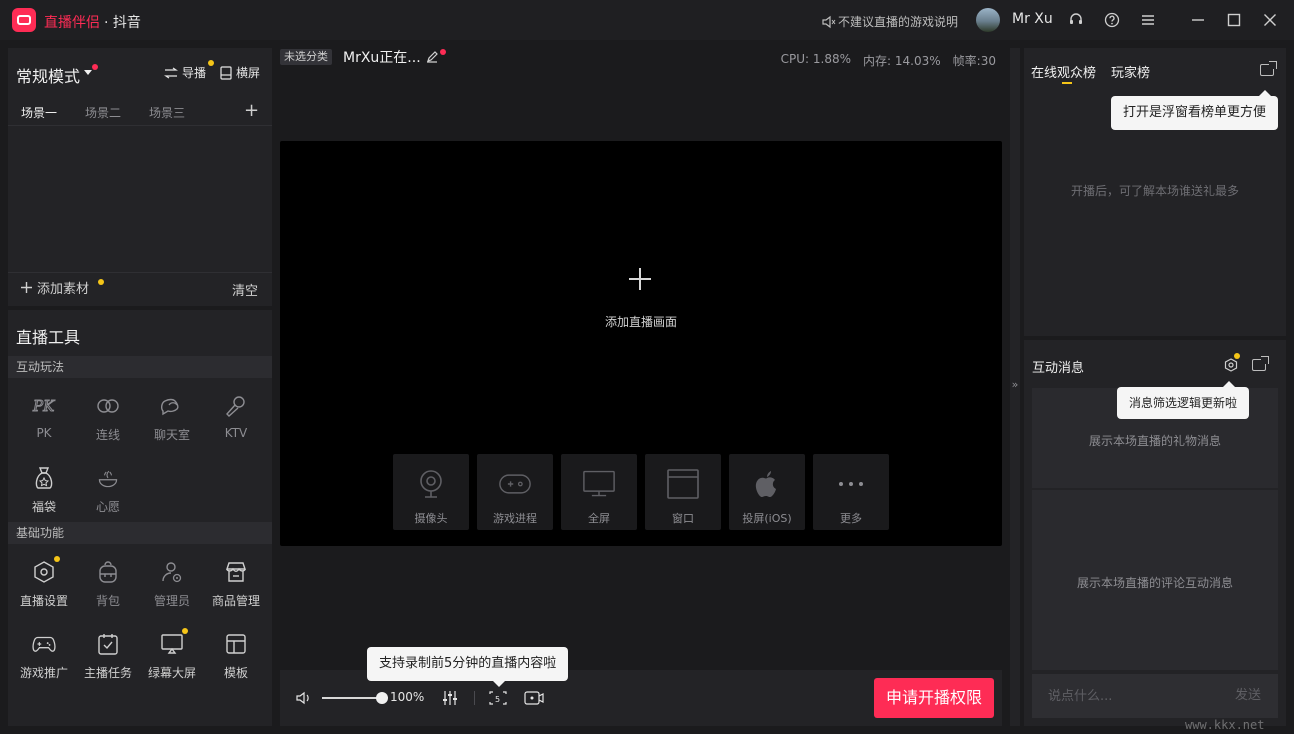 The width and height of the screenshot is (1294, 734). I want to click on tool-greenscreen: 绿幕大屏, so click(172, 660).